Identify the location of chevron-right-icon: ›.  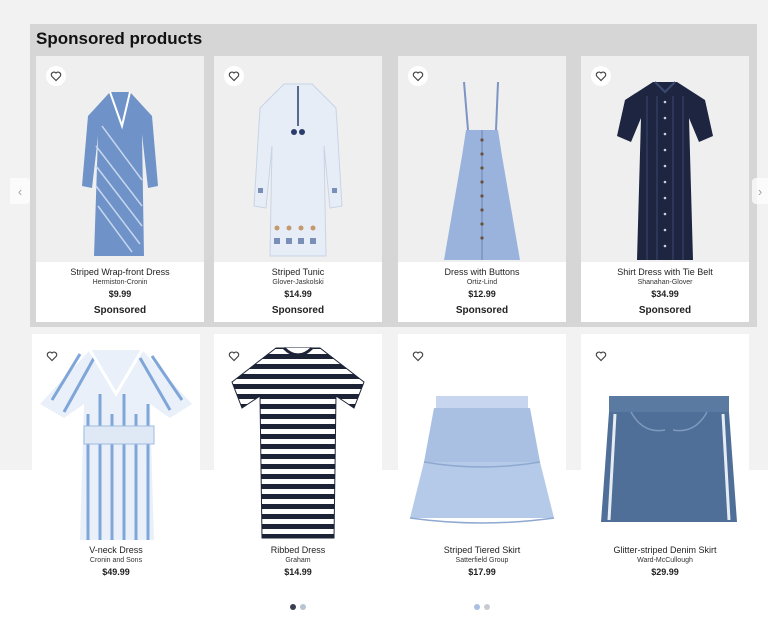
(760, 191).